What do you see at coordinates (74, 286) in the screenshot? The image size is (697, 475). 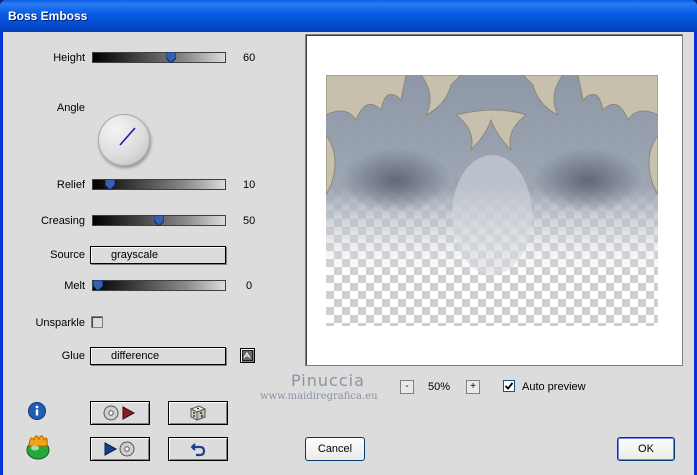 I see `melt-label: Melt` at bounding box center [74, 286].